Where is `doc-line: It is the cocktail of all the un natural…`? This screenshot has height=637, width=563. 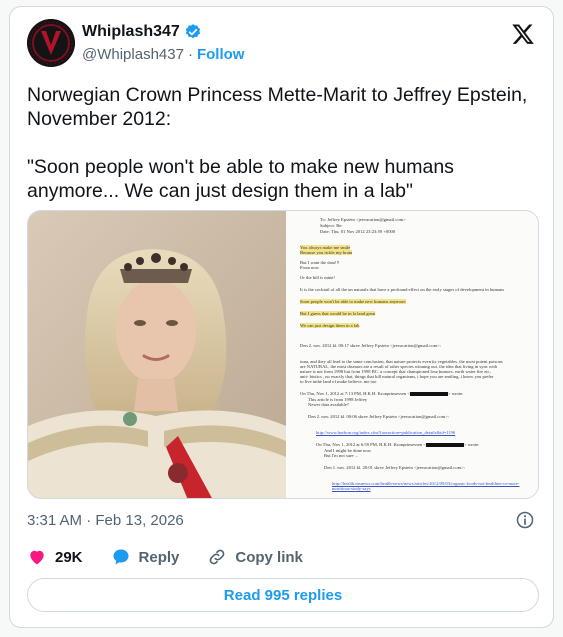
doc-line: It is the cocktail of all the un natural… is located at coordinates (402, 289).